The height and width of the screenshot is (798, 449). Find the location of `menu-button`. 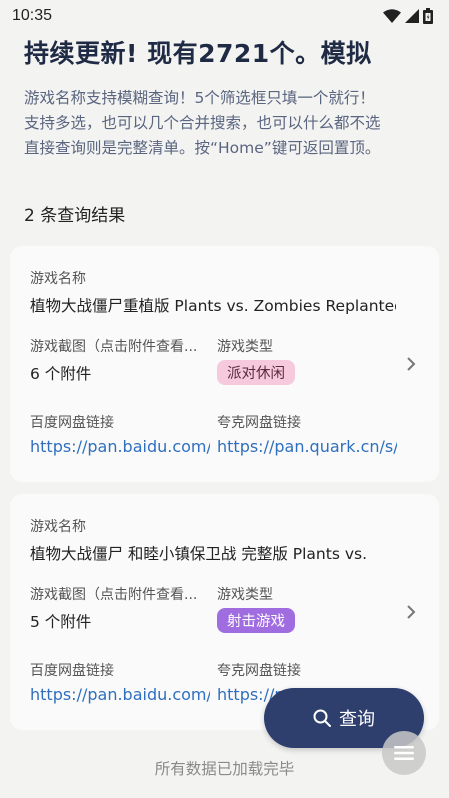

menu-button is located at coordinates (404, 753).